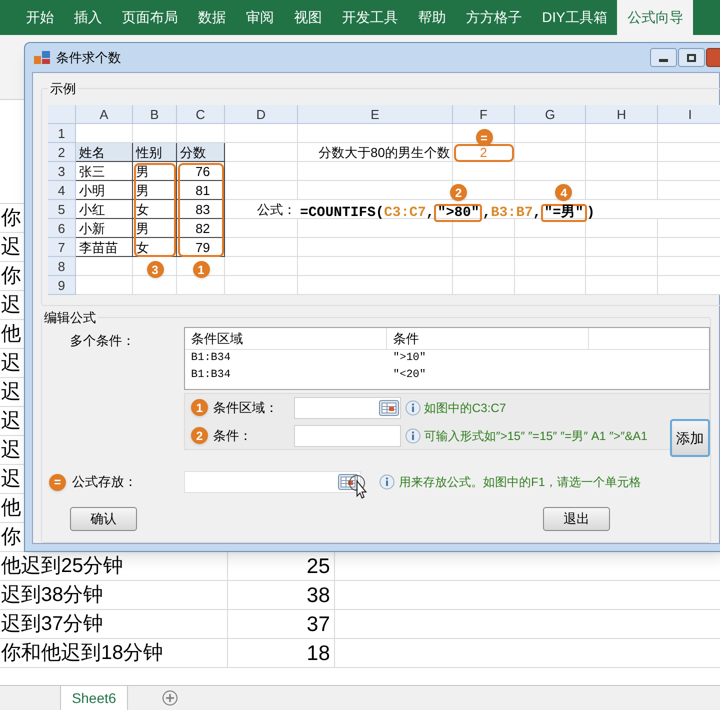 Image resolution: width=720 pixels, height=710 pixels. Describe the element at coordinates (348, 482) in the screenshot. I see `range-picker-icon` at that location.